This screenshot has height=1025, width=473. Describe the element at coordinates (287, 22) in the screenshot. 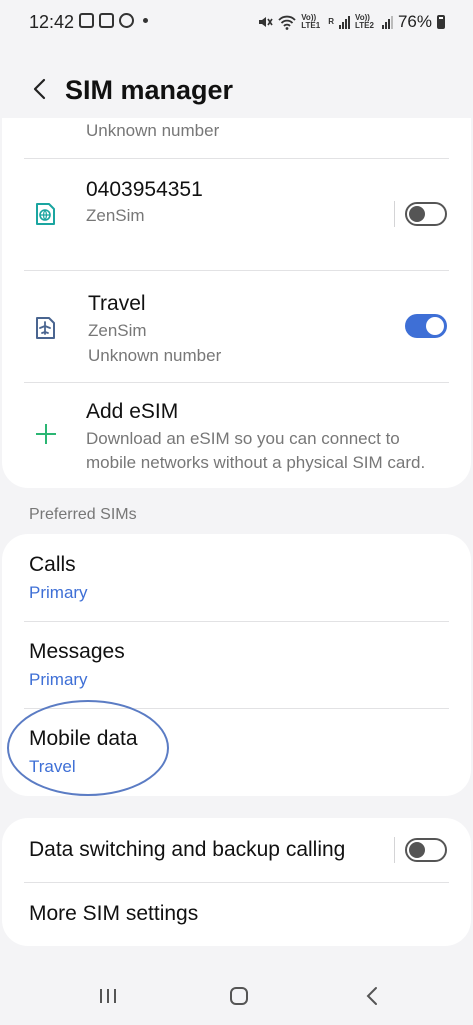

I see `wifi-icon` at that location.